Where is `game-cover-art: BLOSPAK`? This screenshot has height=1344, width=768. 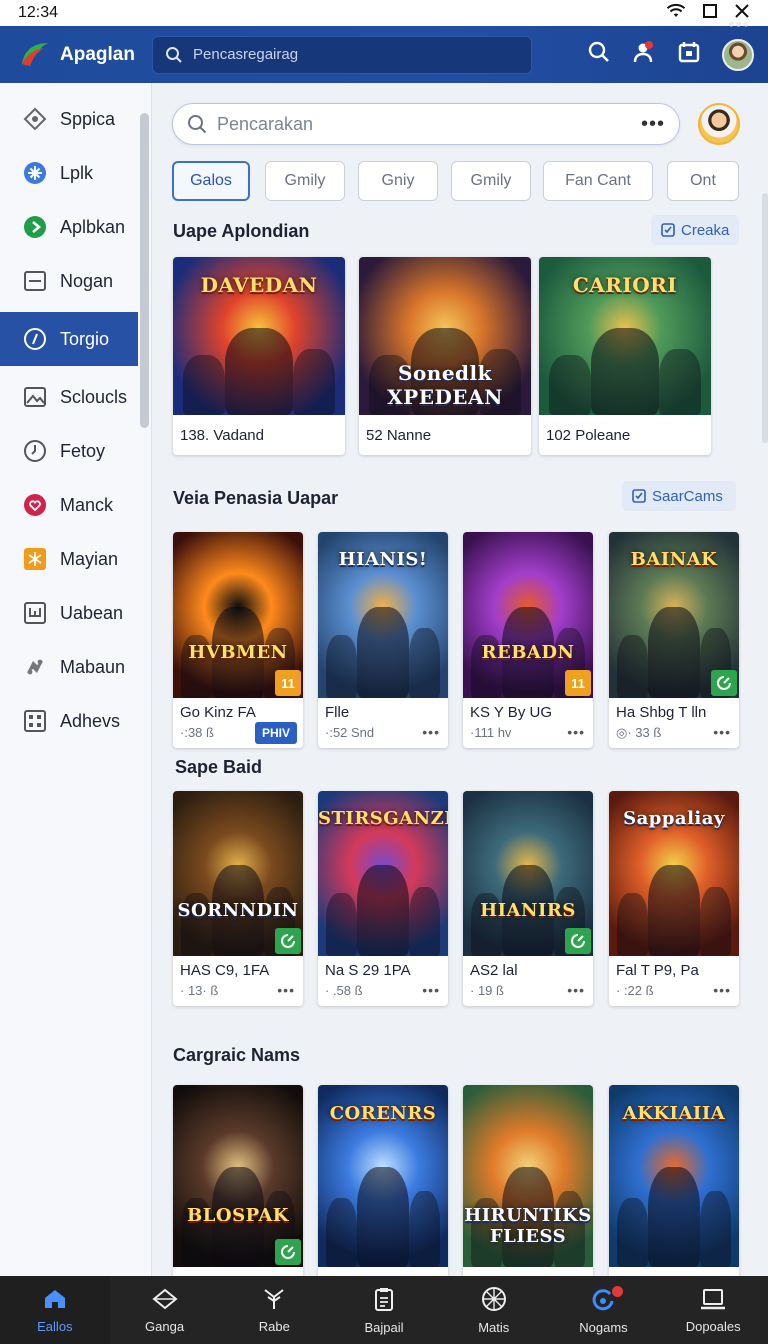 game-cover-art: BLOSPAK is located at coordinates (238, 1176).